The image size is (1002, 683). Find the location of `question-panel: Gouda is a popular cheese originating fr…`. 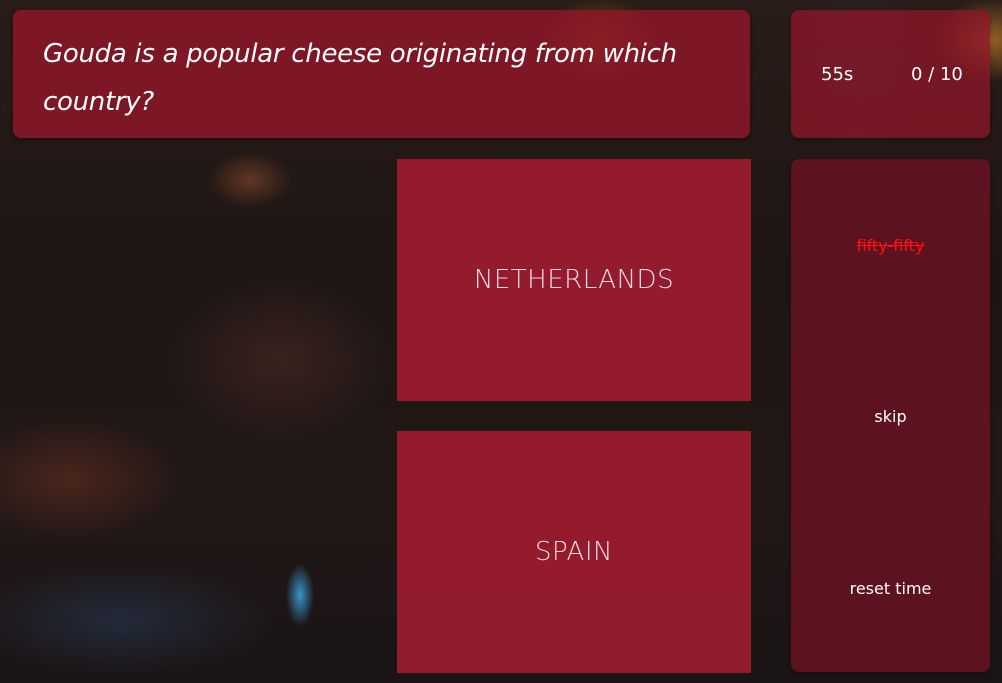

question-panel: Gouda is a popular cheese originating fr… is located at coordinates (381, 74).